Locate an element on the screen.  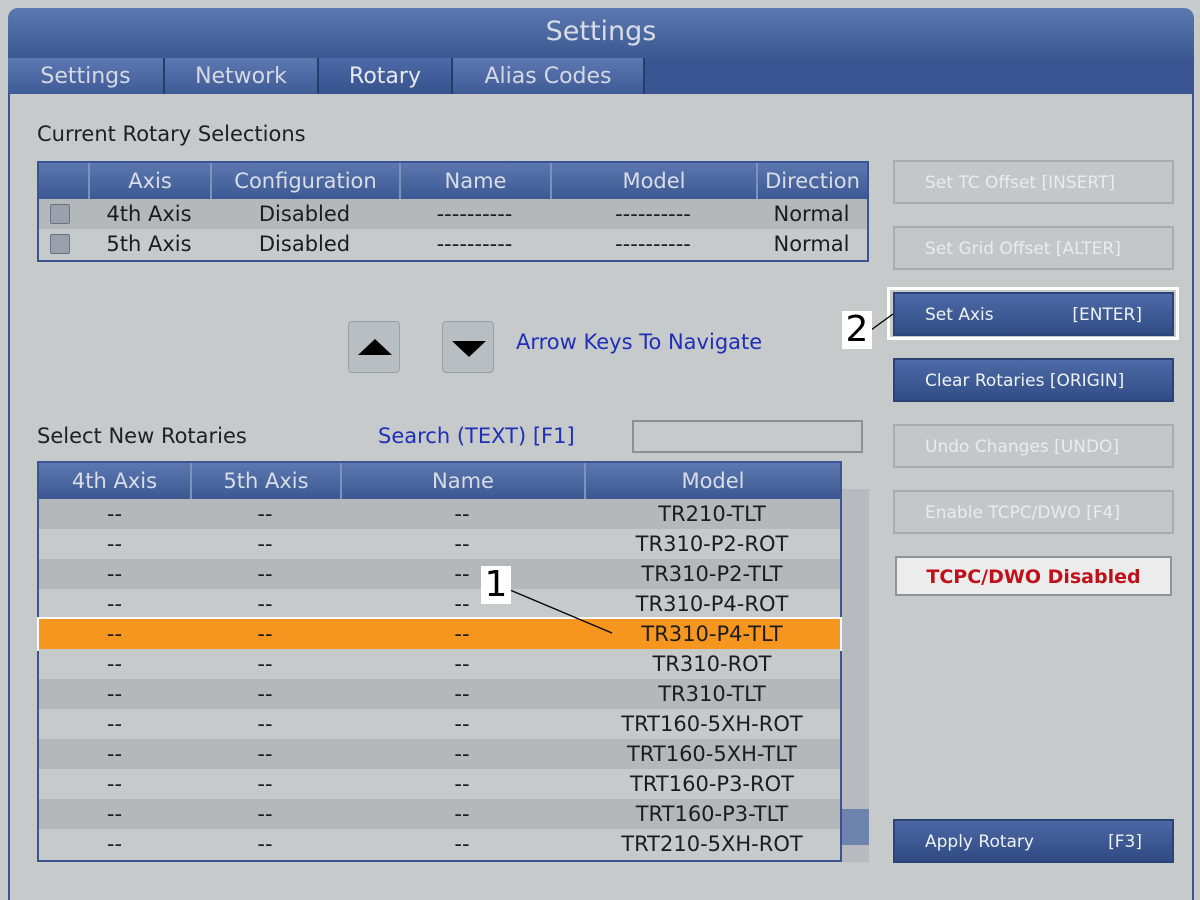
callout-2-line is located at coordinates (882, 322).